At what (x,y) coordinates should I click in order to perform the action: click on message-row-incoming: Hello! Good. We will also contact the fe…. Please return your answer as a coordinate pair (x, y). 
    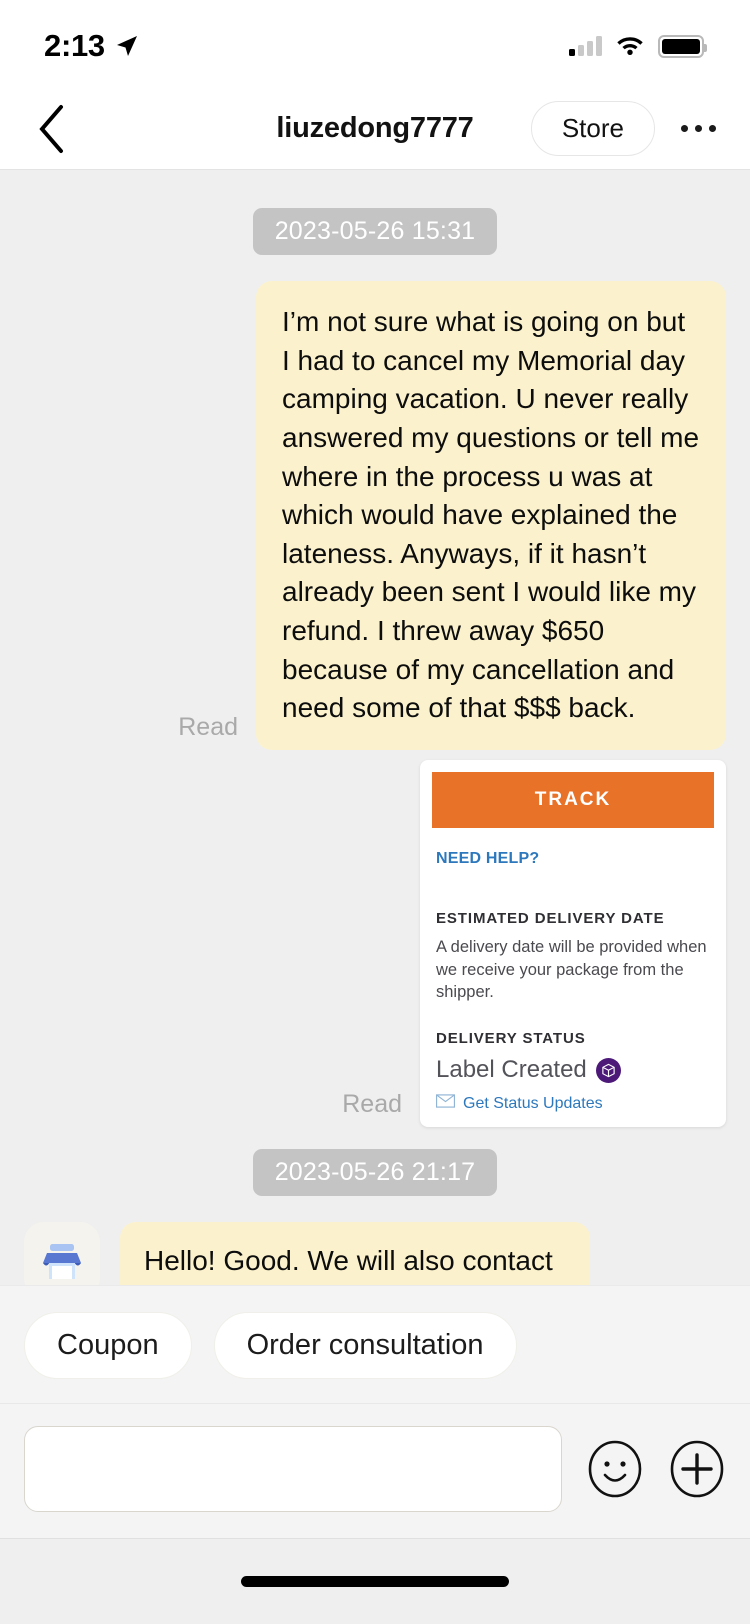
    Looking at the image, I should click on (375, 1253).